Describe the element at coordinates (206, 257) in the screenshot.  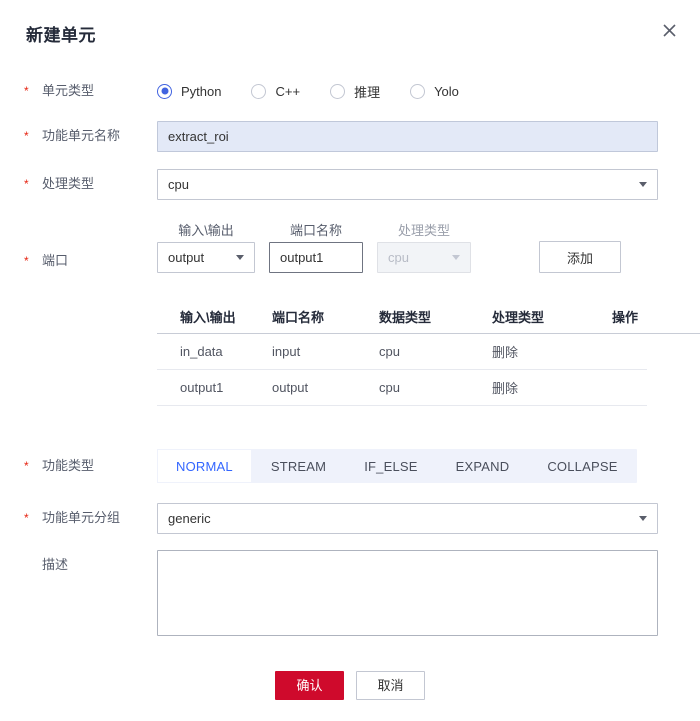
I see `port-io-select: output` at that location.